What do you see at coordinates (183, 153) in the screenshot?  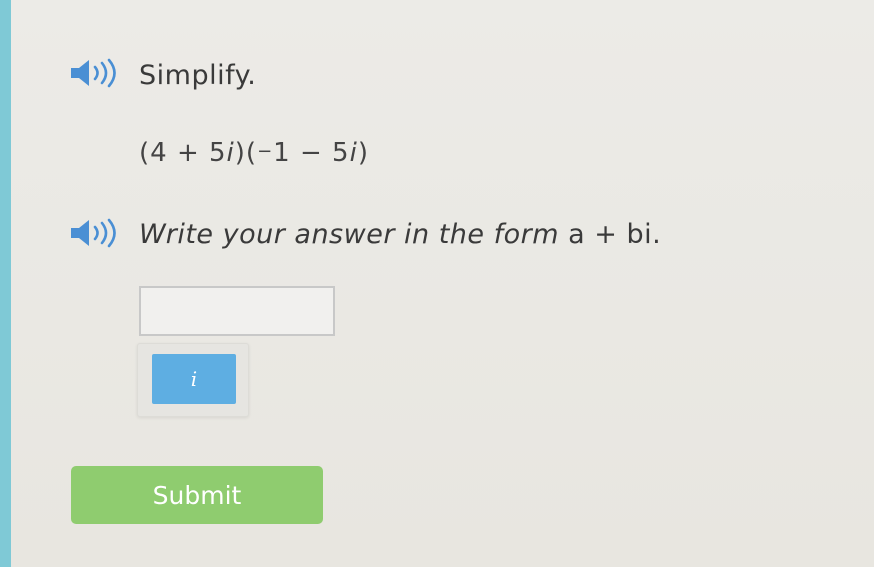 I see `expression-part-1: (4 + 5` at bounding box center [183, 153].